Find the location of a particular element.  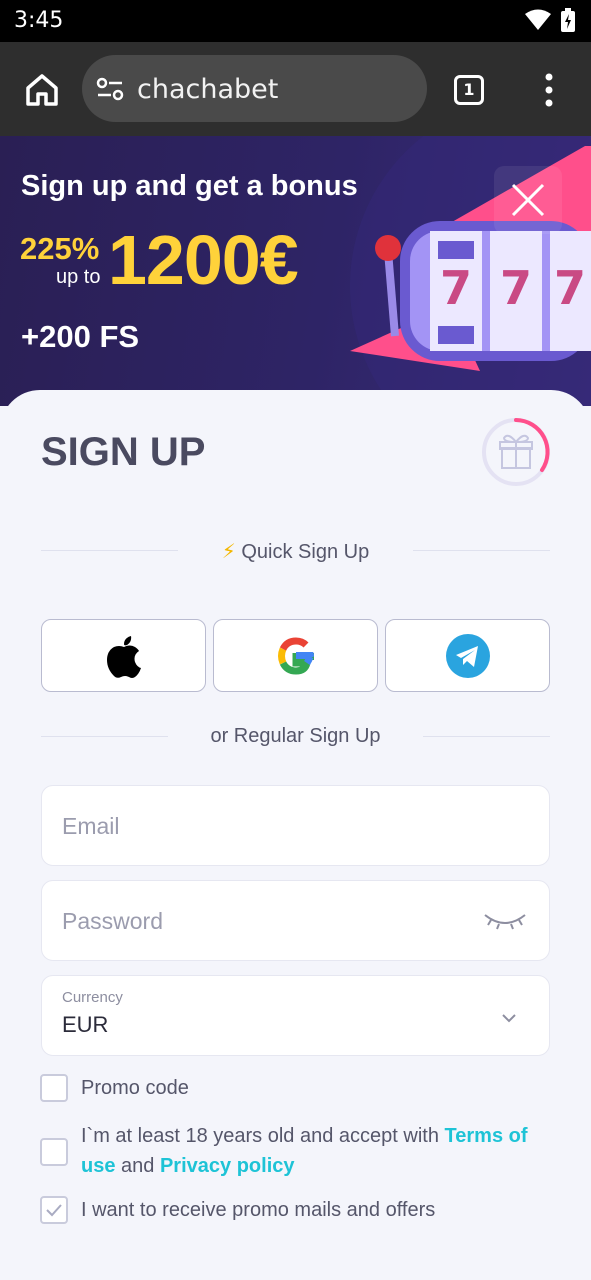

google-icon is located at coordinates (295, 655).